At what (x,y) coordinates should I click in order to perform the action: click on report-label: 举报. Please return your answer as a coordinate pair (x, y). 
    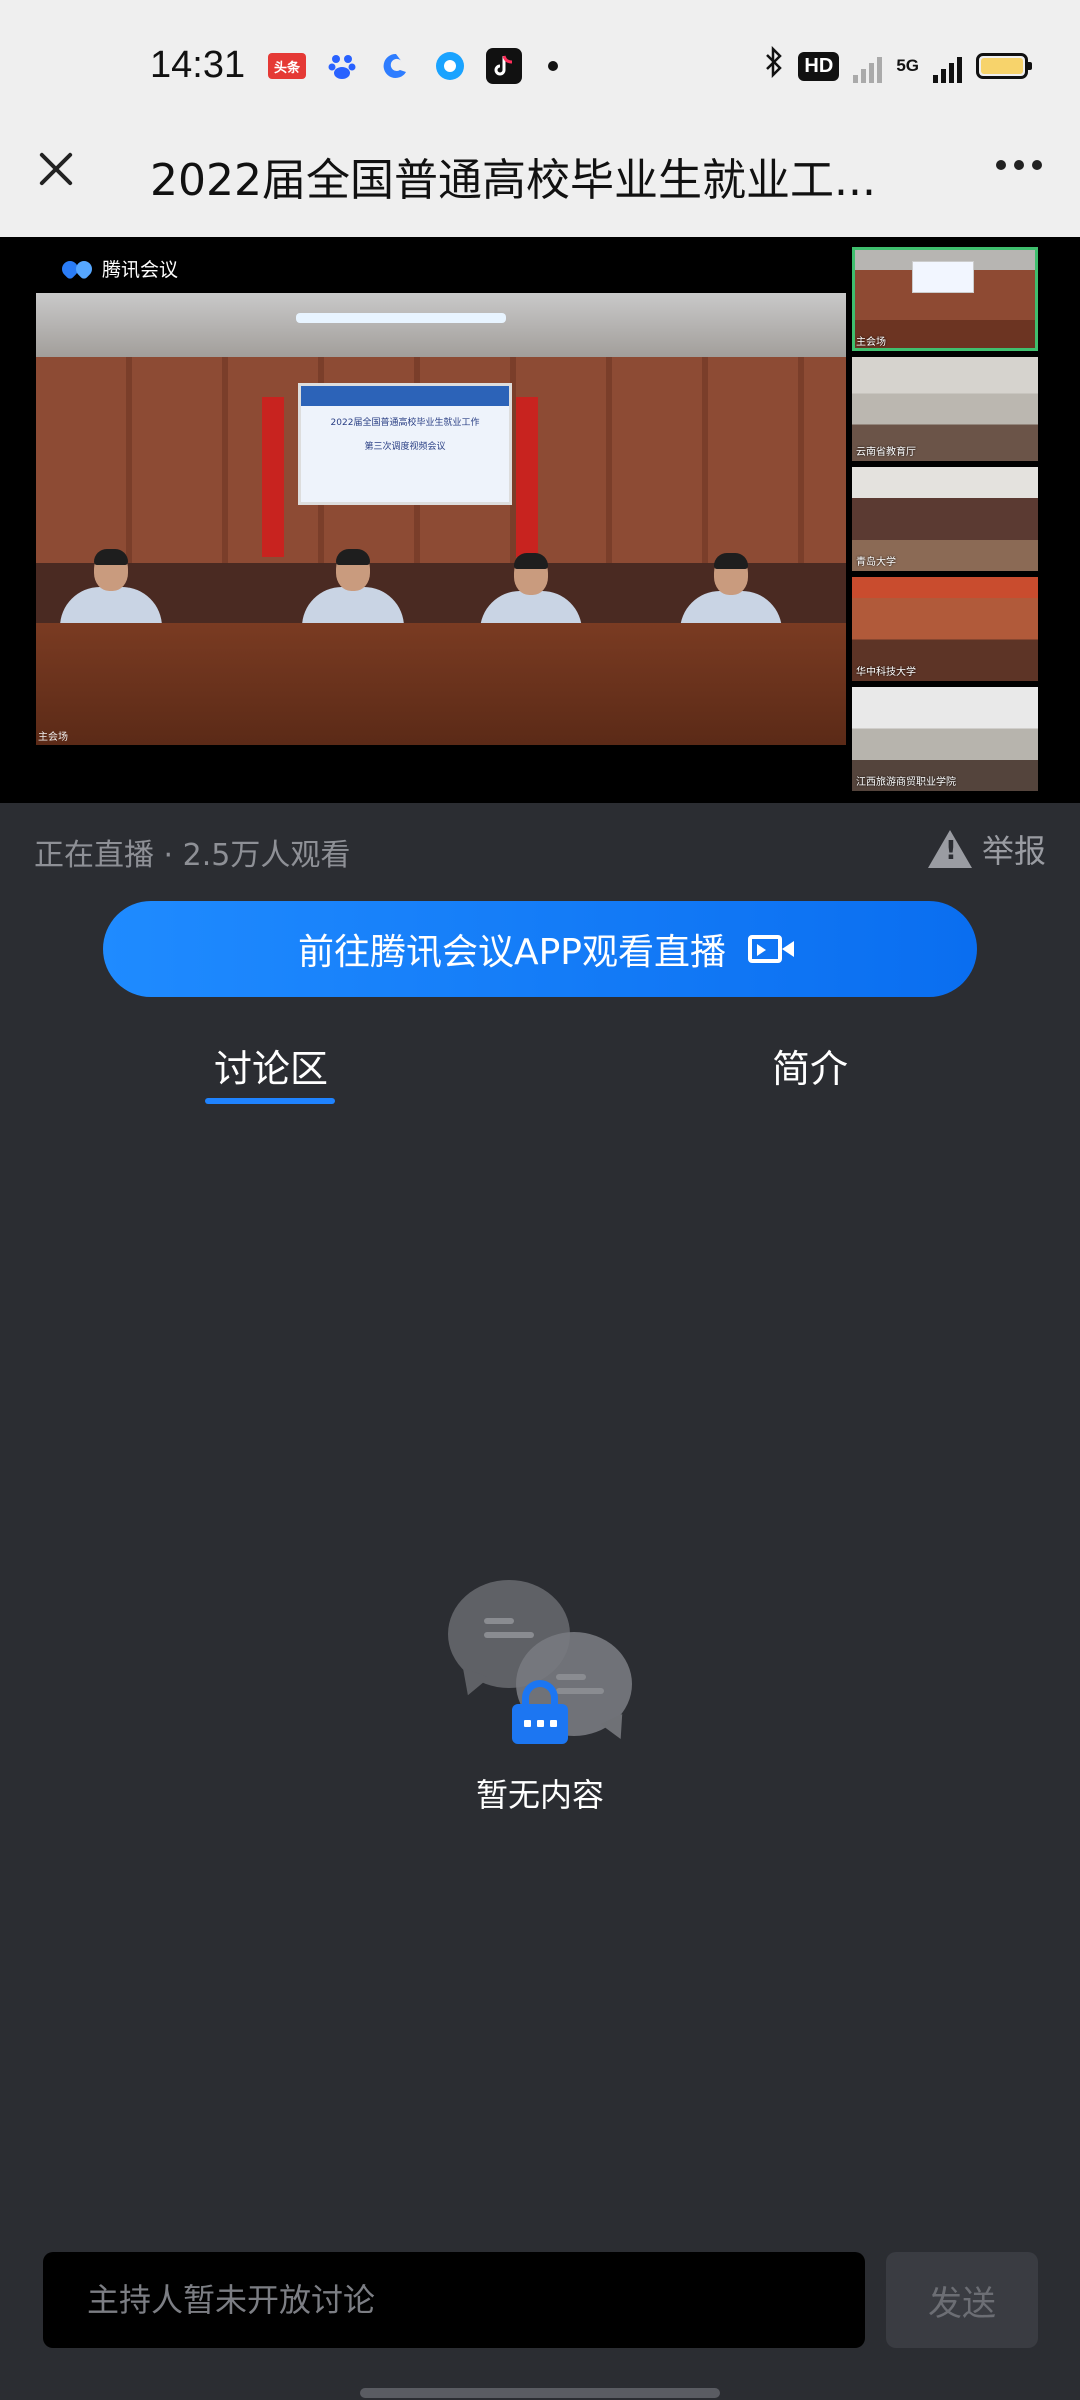
    Looking at the image, I should click on (1013, 851).